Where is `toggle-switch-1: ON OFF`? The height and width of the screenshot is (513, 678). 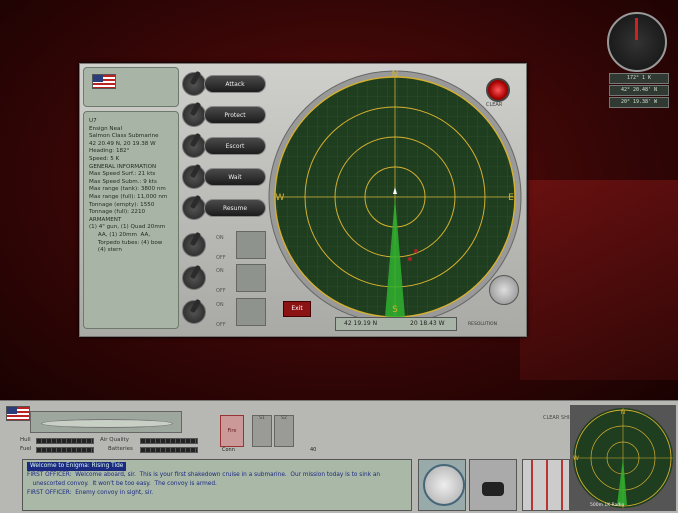
toggle-switch-1: ON OFF is located at coordinates (225, 245).